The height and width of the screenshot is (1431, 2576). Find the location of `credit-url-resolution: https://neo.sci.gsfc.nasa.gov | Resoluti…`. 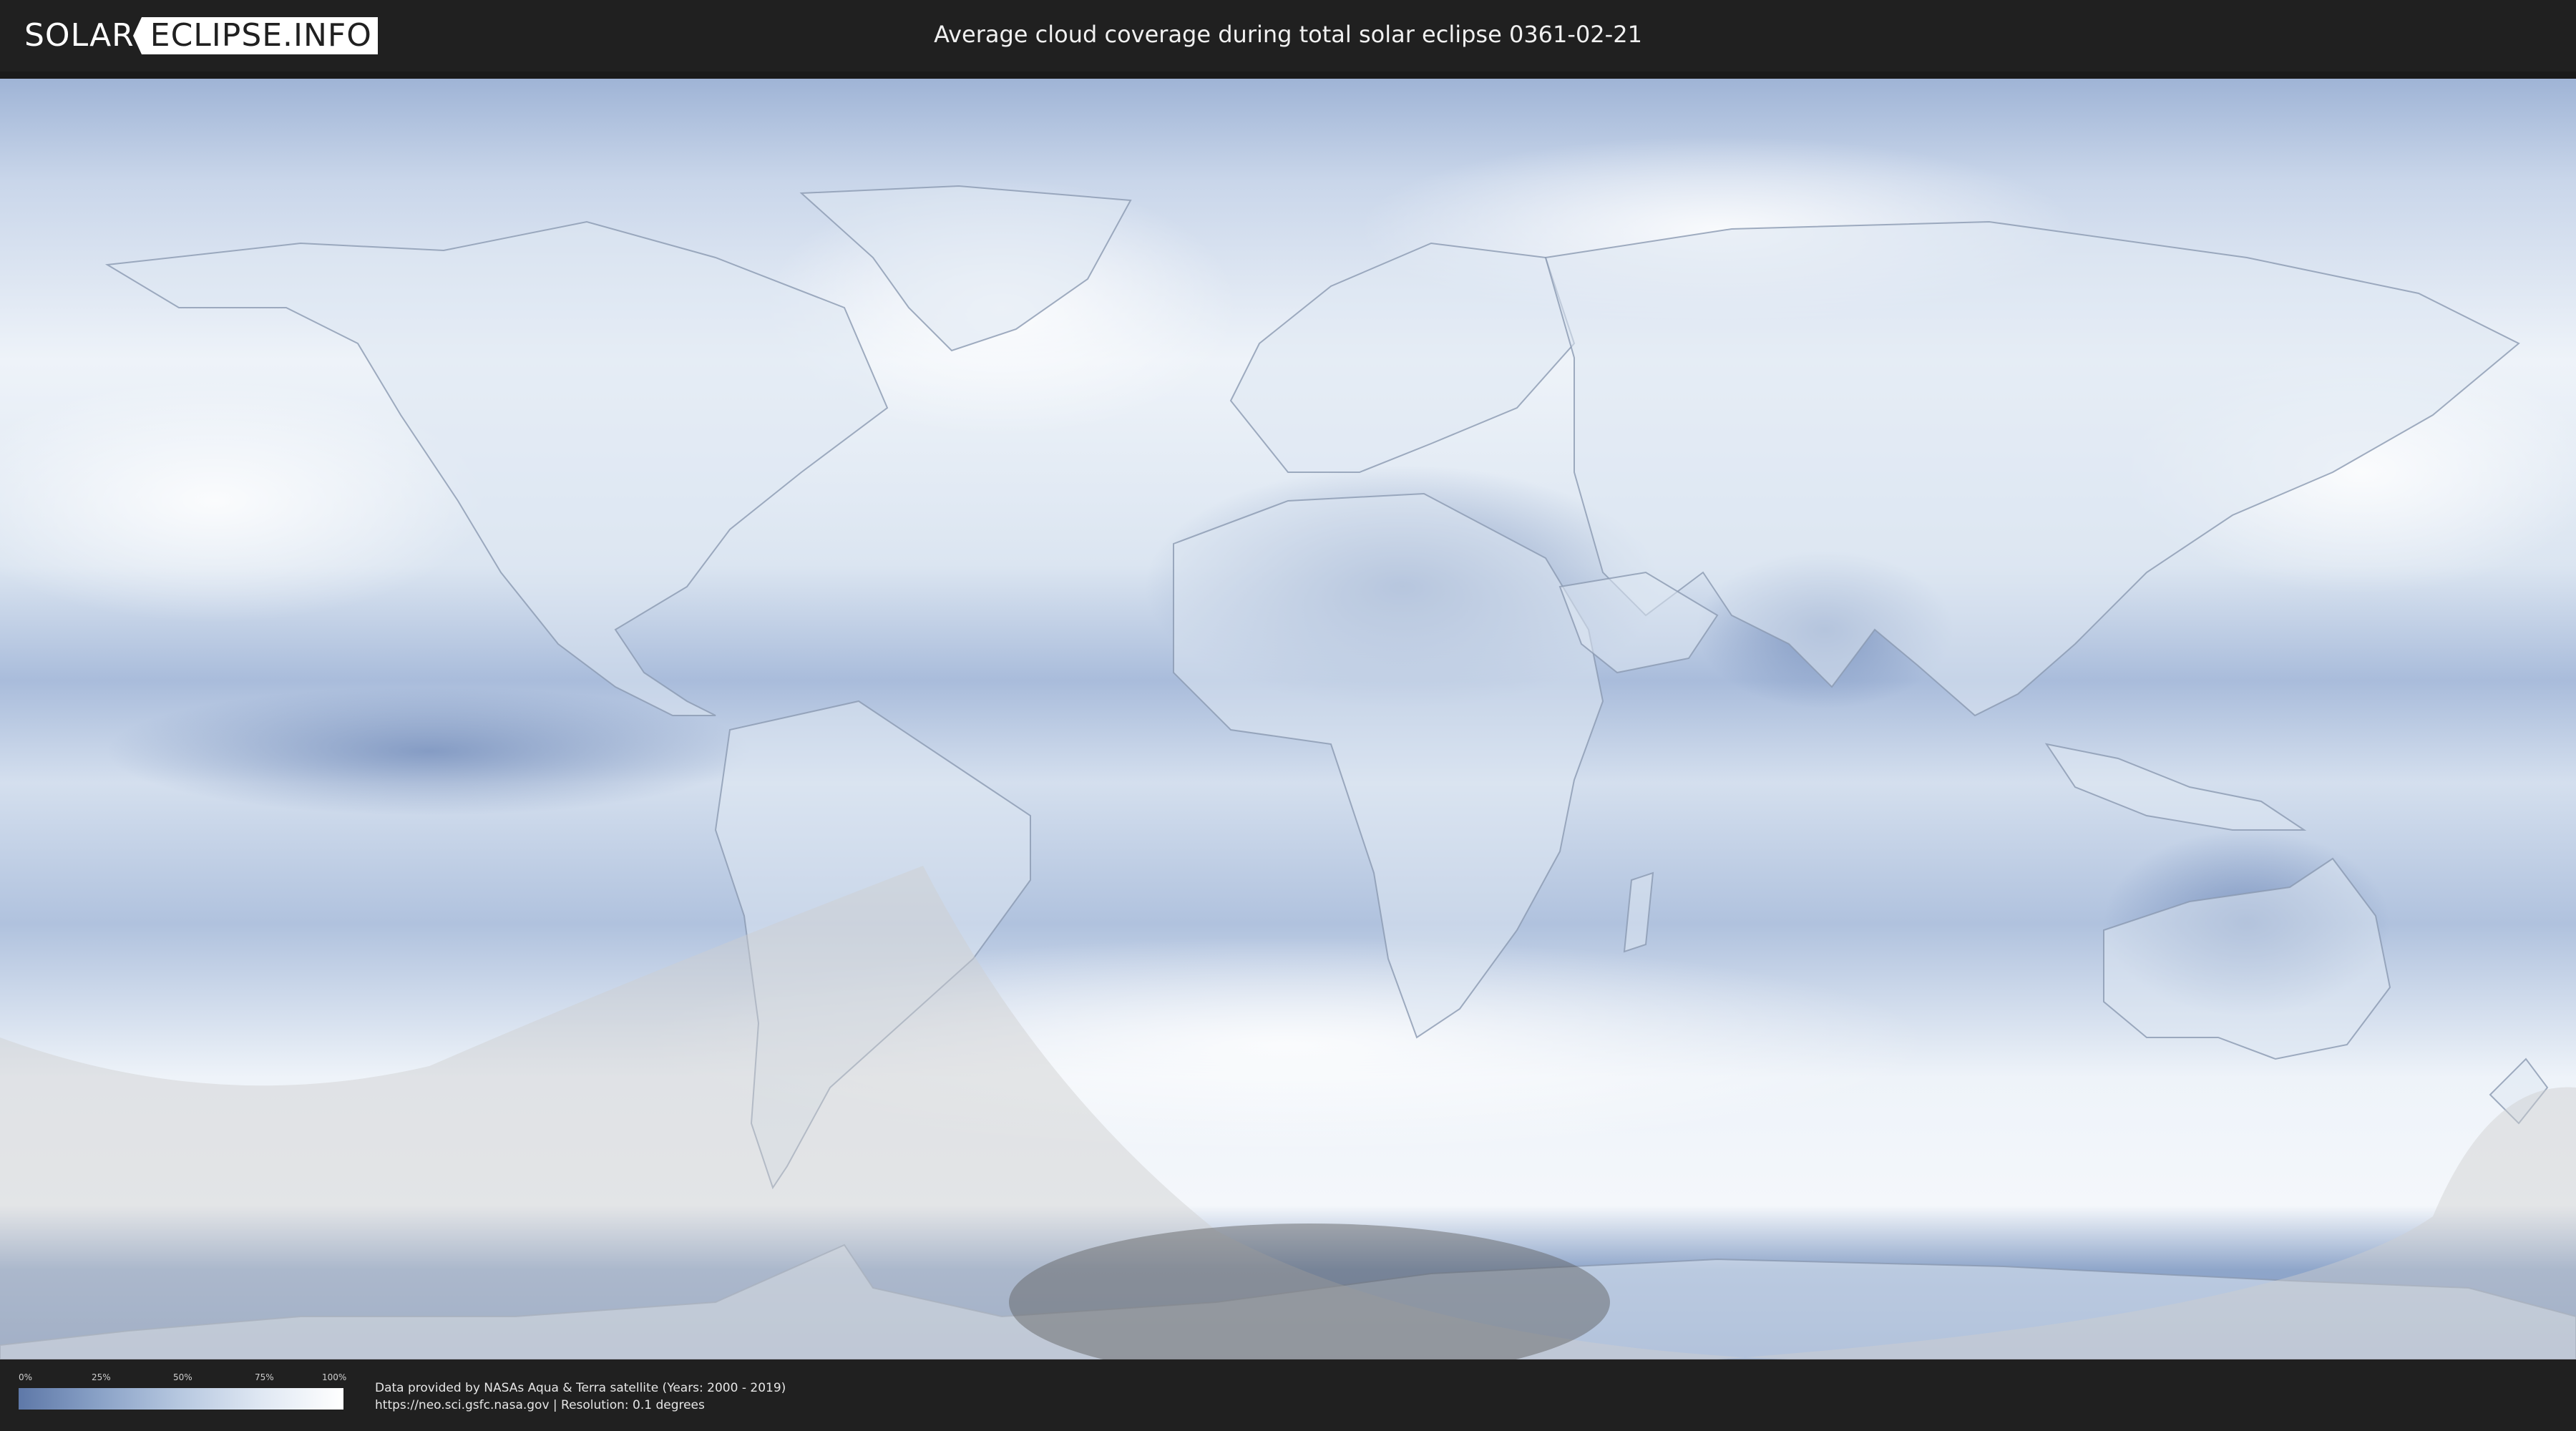

credit-url-resolution: https://neo.sci.gsfc.nasa.gov | Resoluti… is located at coordinates (580, 1405).